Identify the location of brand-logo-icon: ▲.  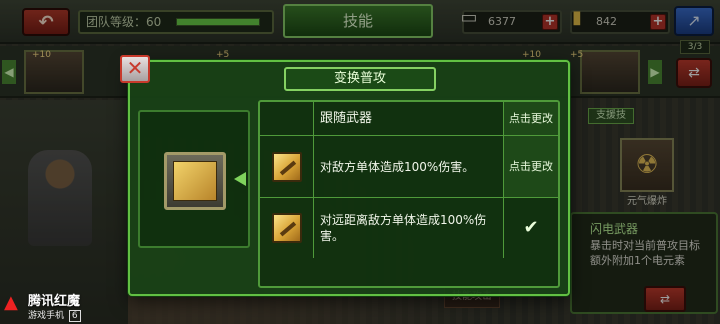
(11, 302).